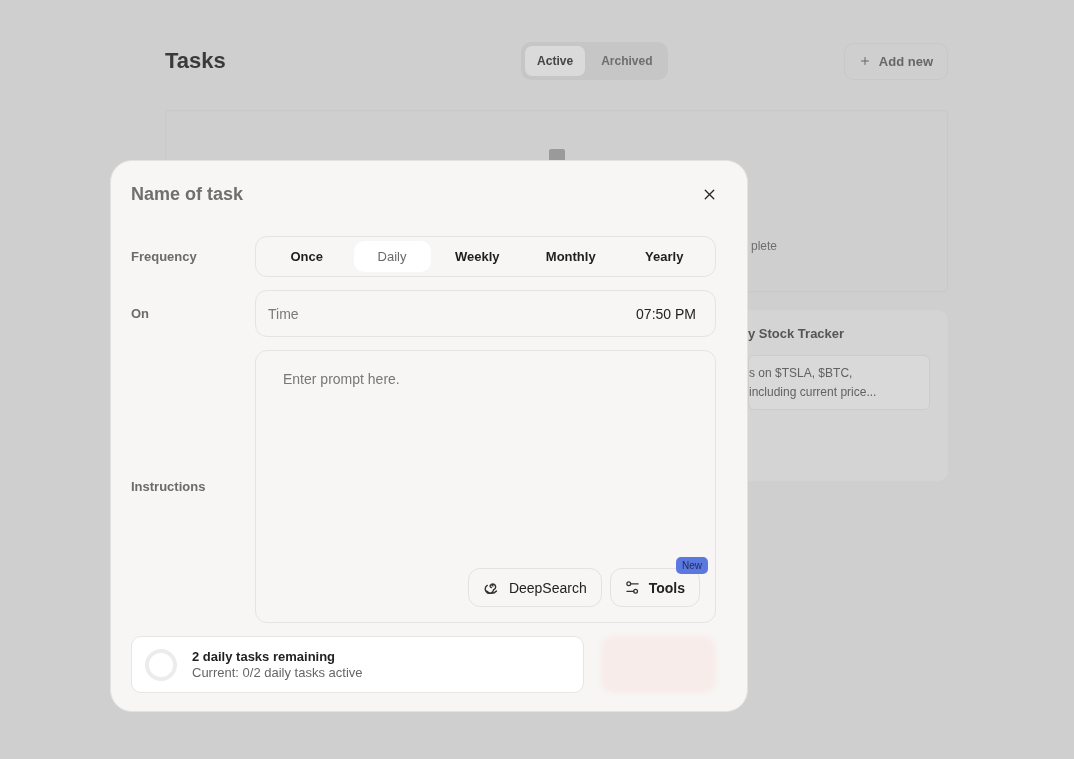 This screenshot has height=759, width=1074. I want to click on frequency-option: Once, so click(307, 256).